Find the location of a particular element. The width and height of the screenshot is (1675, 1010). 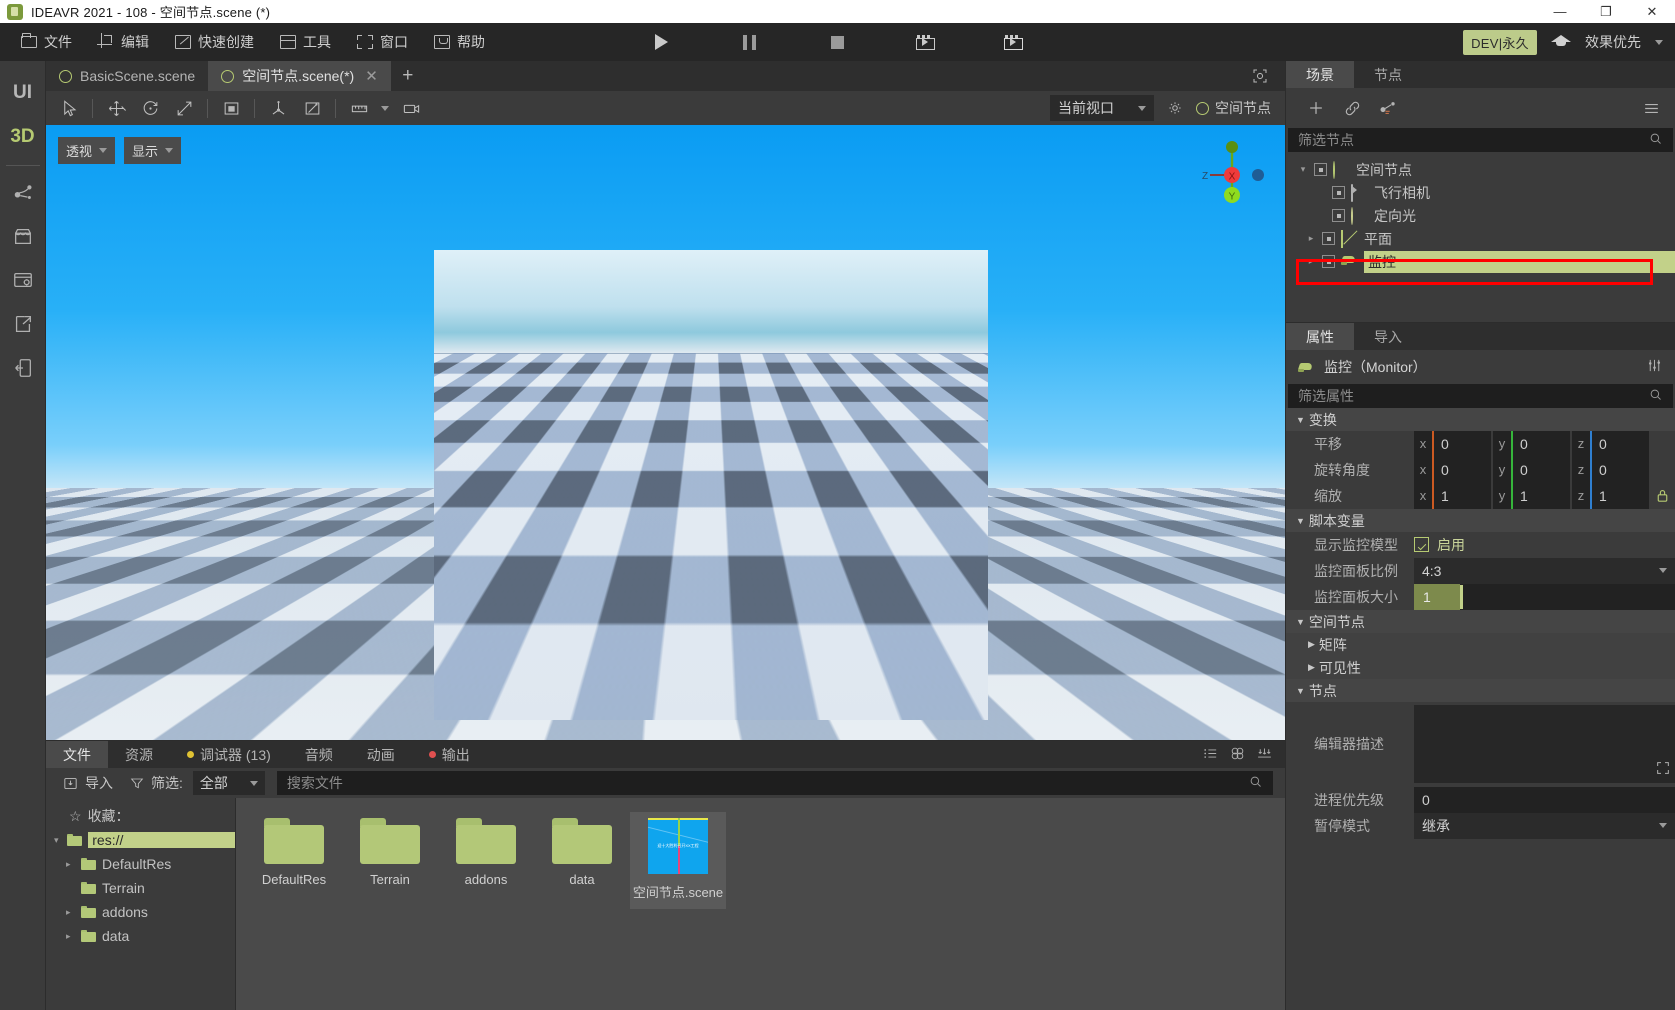

translate-z-field: z0 is located at coordinates (1610, 443).